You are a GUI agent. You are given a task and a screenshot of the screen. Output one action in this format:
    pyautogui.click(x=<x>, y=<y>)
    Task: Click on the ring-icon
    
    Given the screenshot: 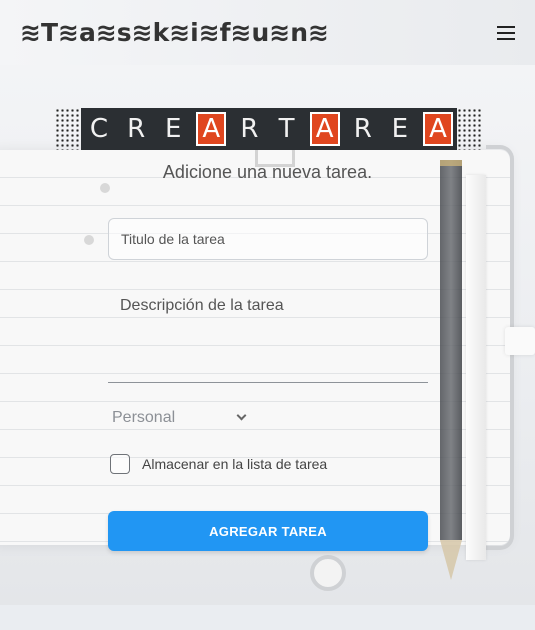 What is the action you would take?
    pyautogui.click(x=328, y=573)
    